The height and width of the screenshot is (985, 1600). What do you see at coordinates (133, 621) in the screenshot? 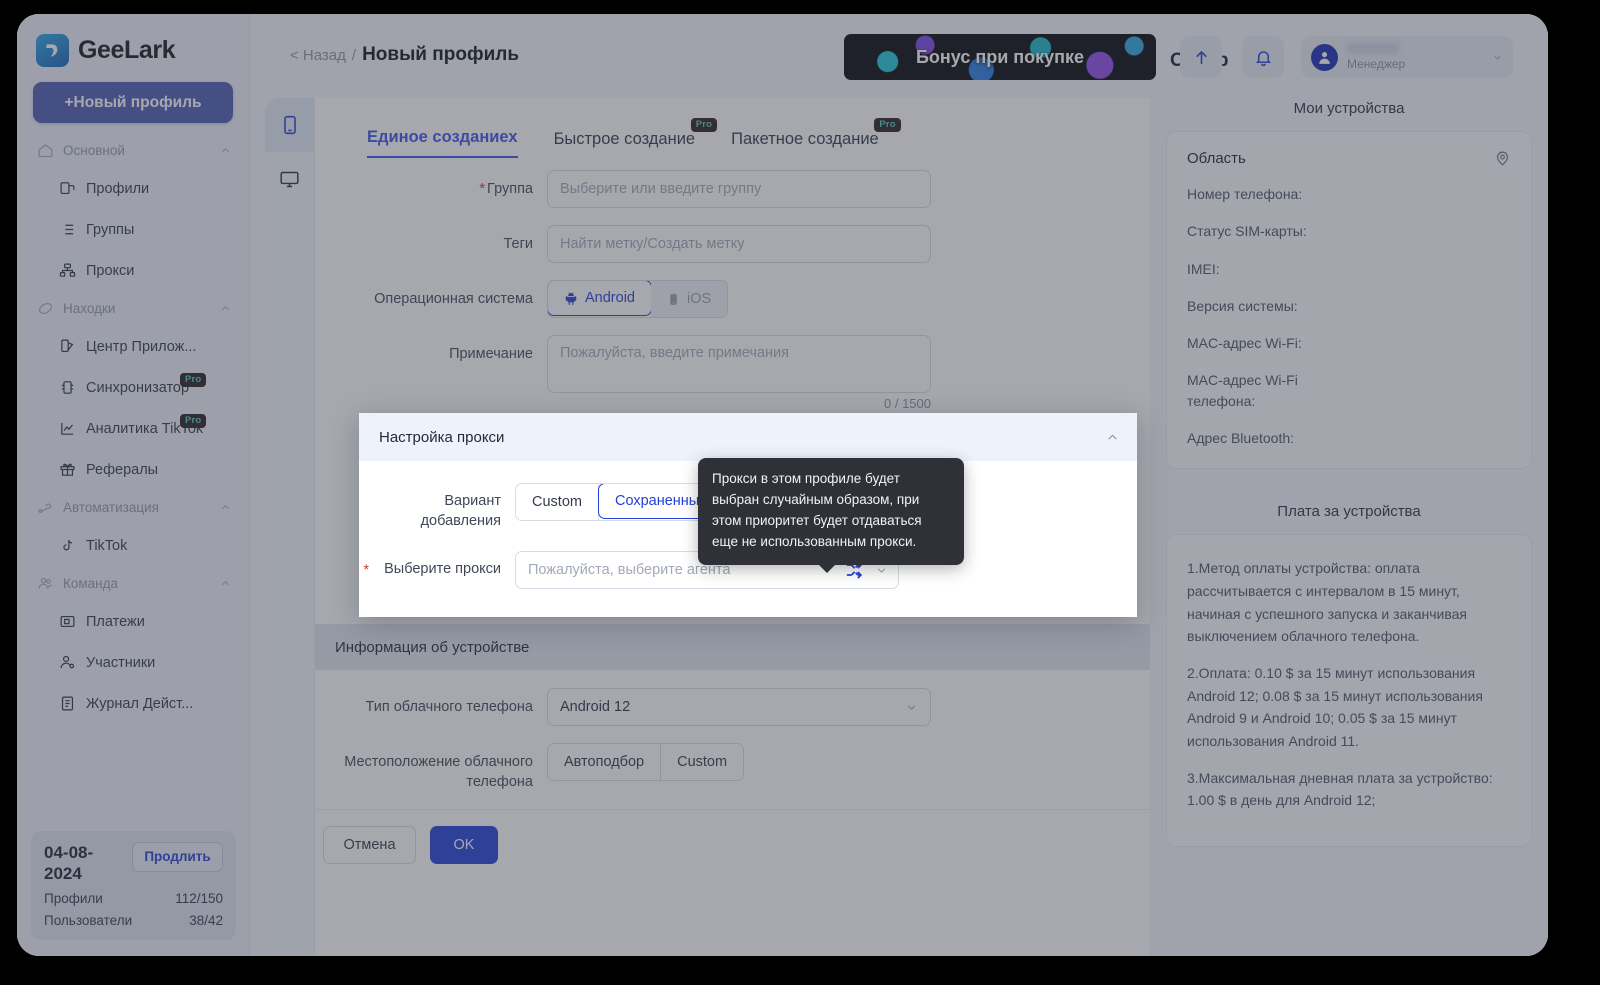
I see `sidebar-item-platezhi: Платежи` at bounding box center [133, 621].